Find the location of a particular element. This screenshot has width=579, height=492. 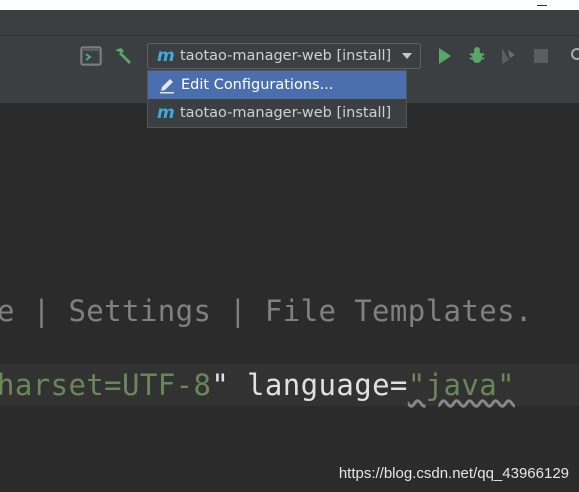

code-token: " language= is located at coordinates (309, 385).